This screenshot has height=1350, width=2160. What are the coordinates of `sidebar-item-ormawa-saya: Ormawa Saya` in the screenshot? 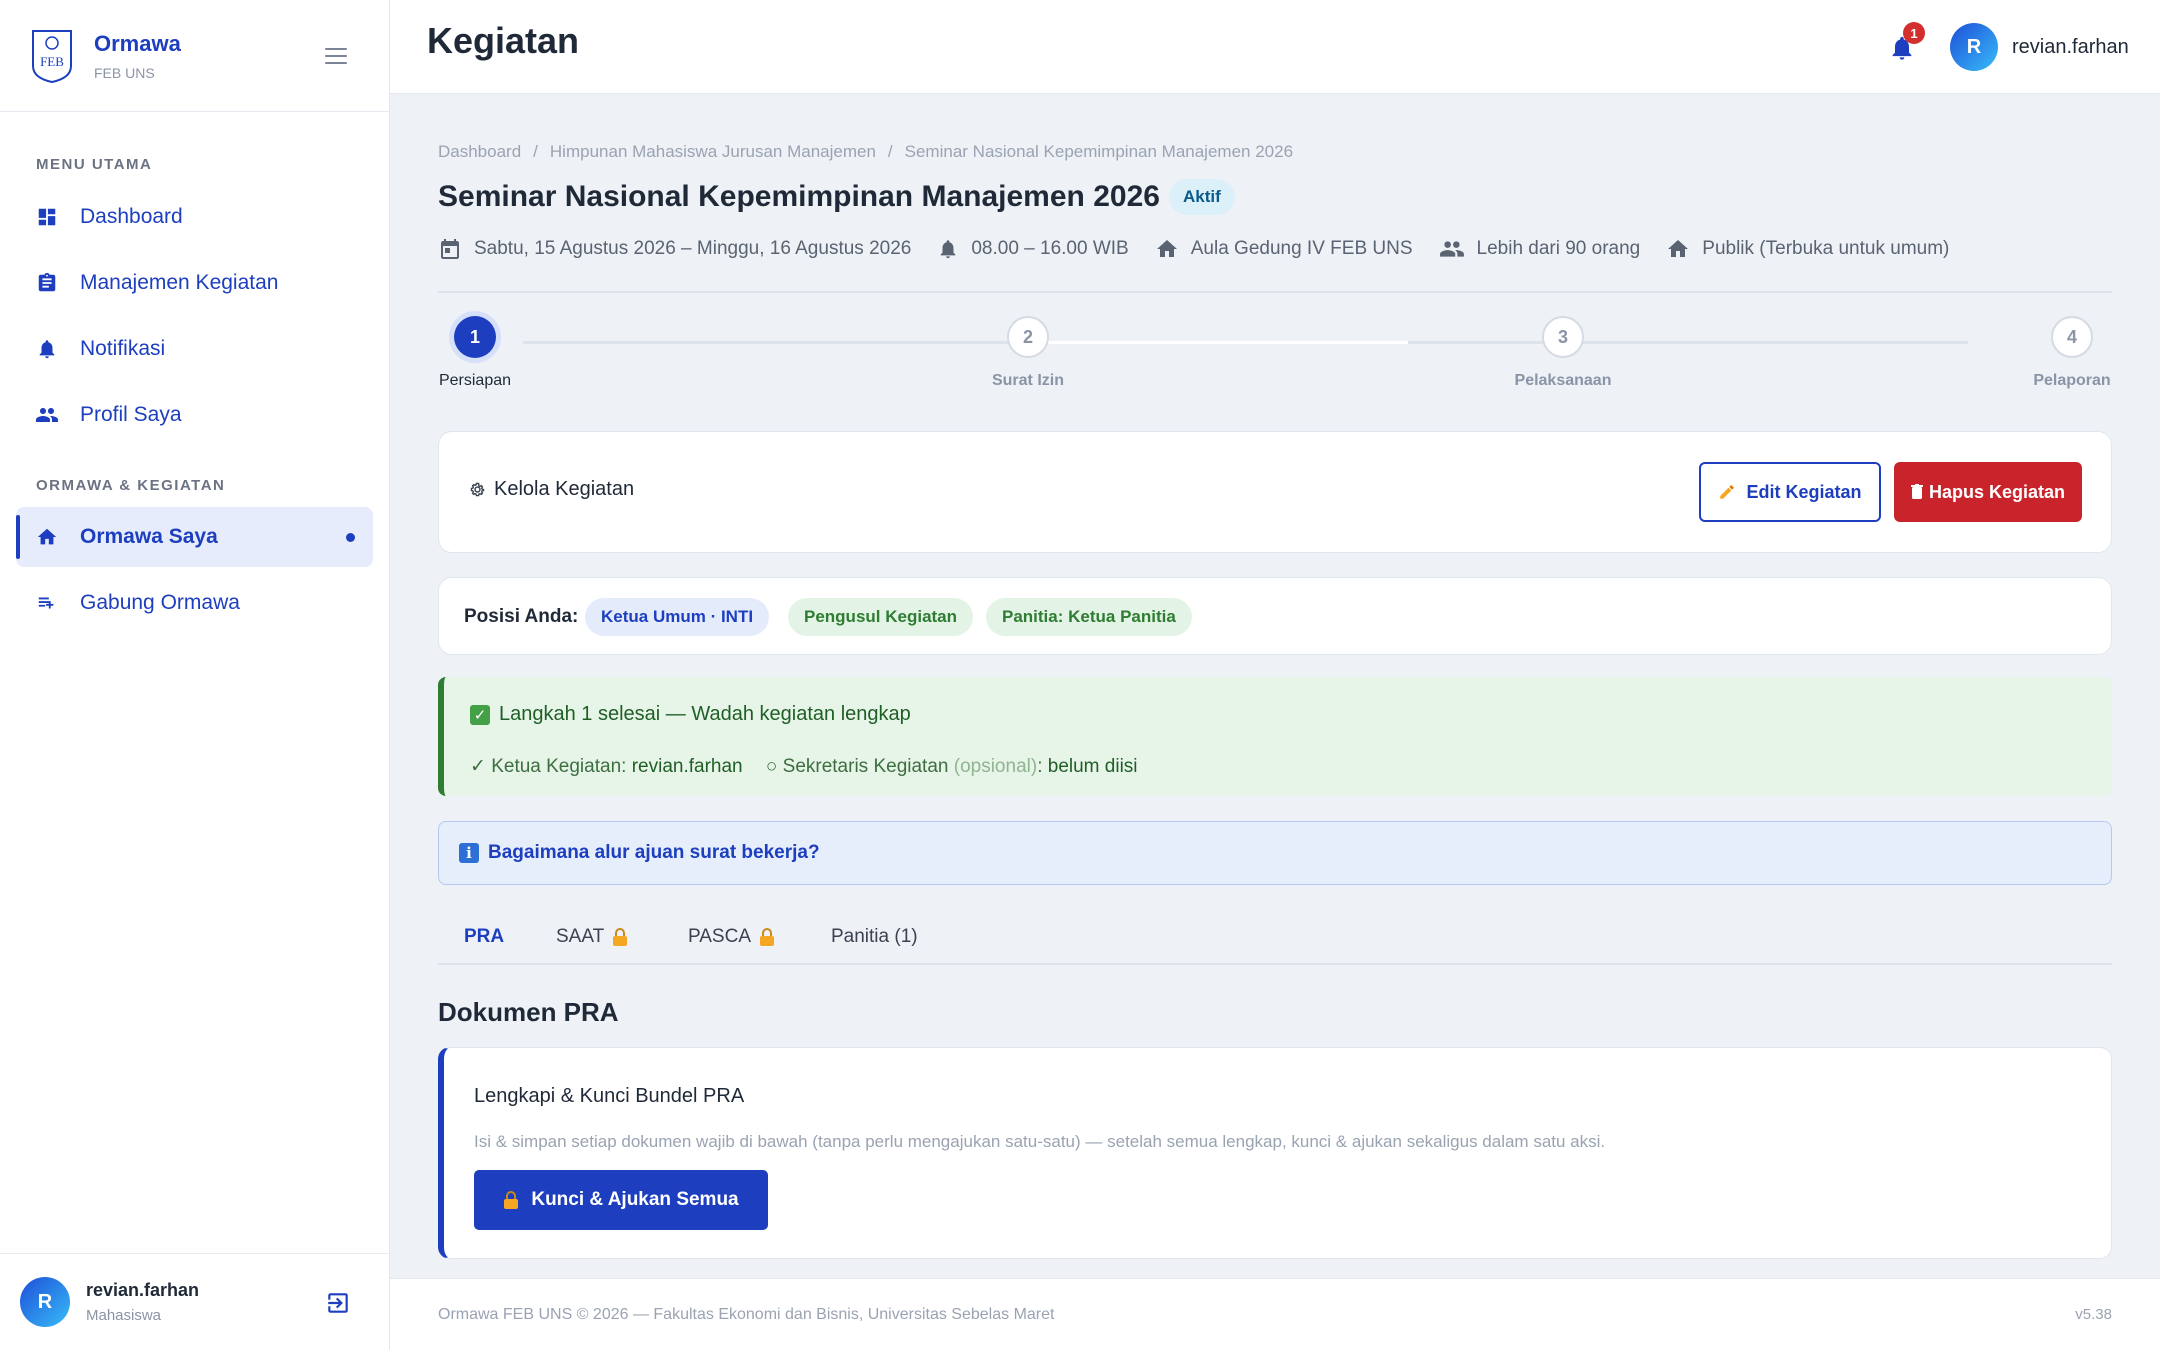 It's located at (194, 537).